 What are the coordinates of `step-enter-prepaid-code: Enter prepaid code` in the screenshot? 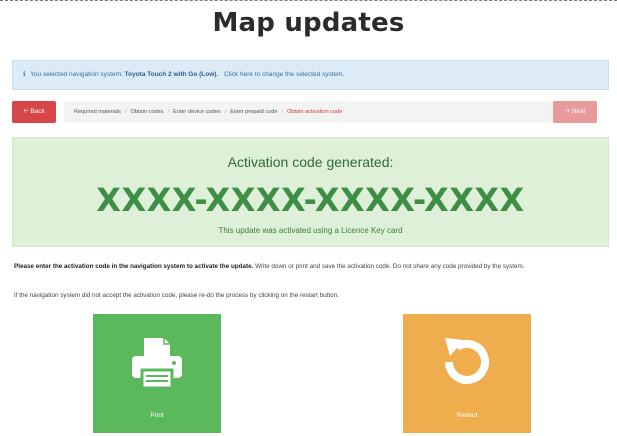 It's located at (254, 112).